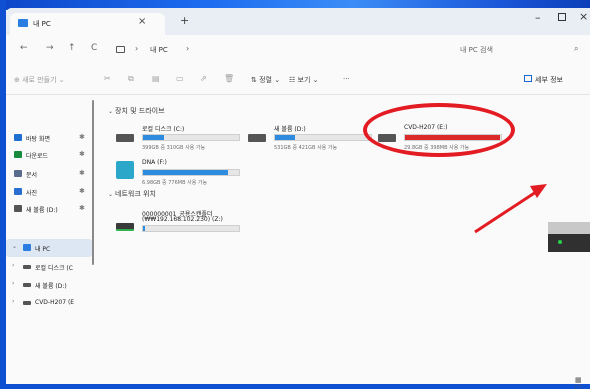  What do you see at coordinates (43, 249) in the screenshot?
I see `tree-item-label: 내 PC` at bounding box center [43, 249].